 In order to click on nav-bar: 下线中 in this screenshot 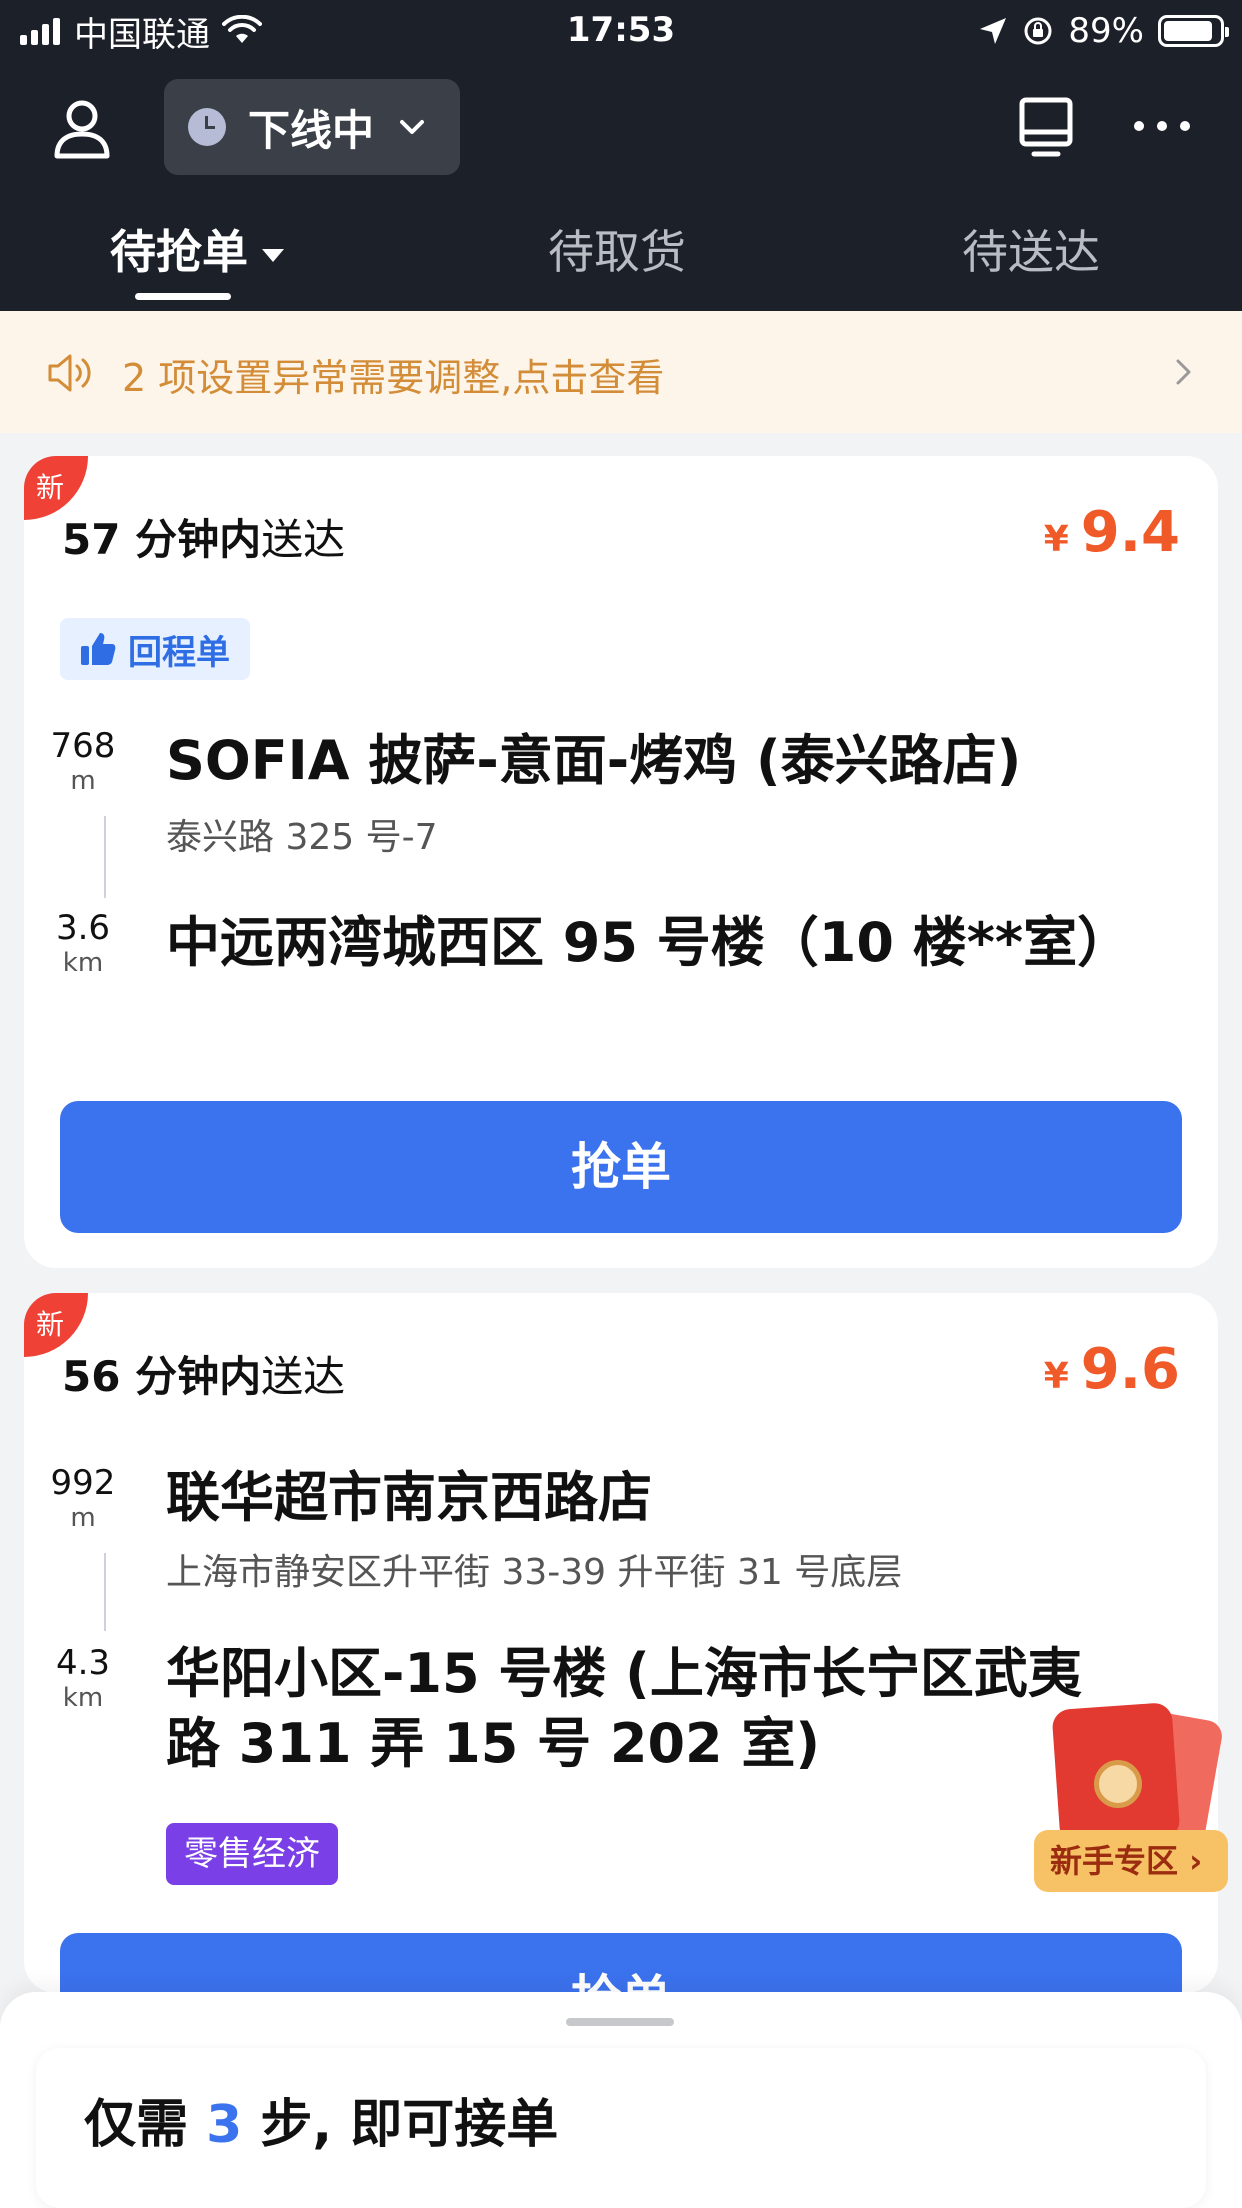, I will do `click(621, 126)`.